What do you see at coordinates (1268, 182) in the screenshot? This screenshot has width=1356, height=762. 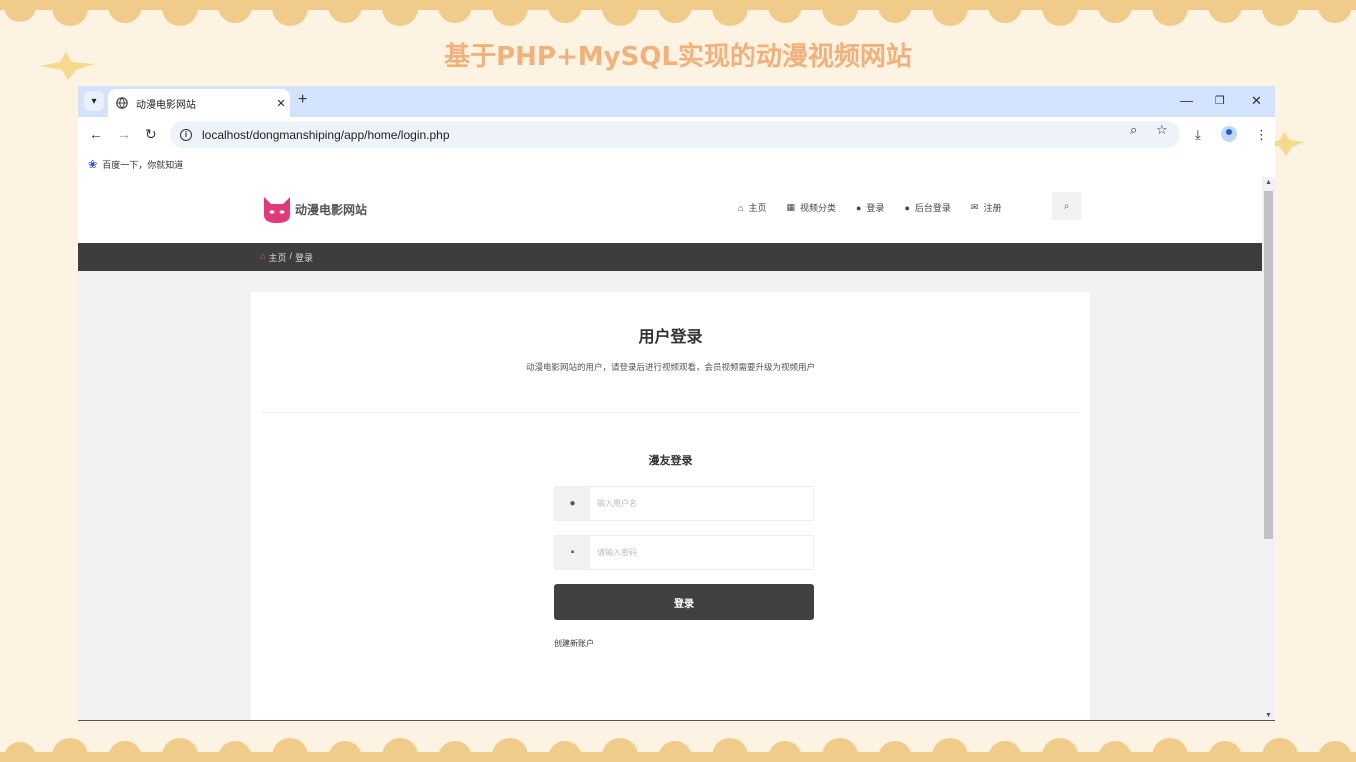 I see `scroll-up-arrow-icon: ▲` at bounding box center [1268, 182].